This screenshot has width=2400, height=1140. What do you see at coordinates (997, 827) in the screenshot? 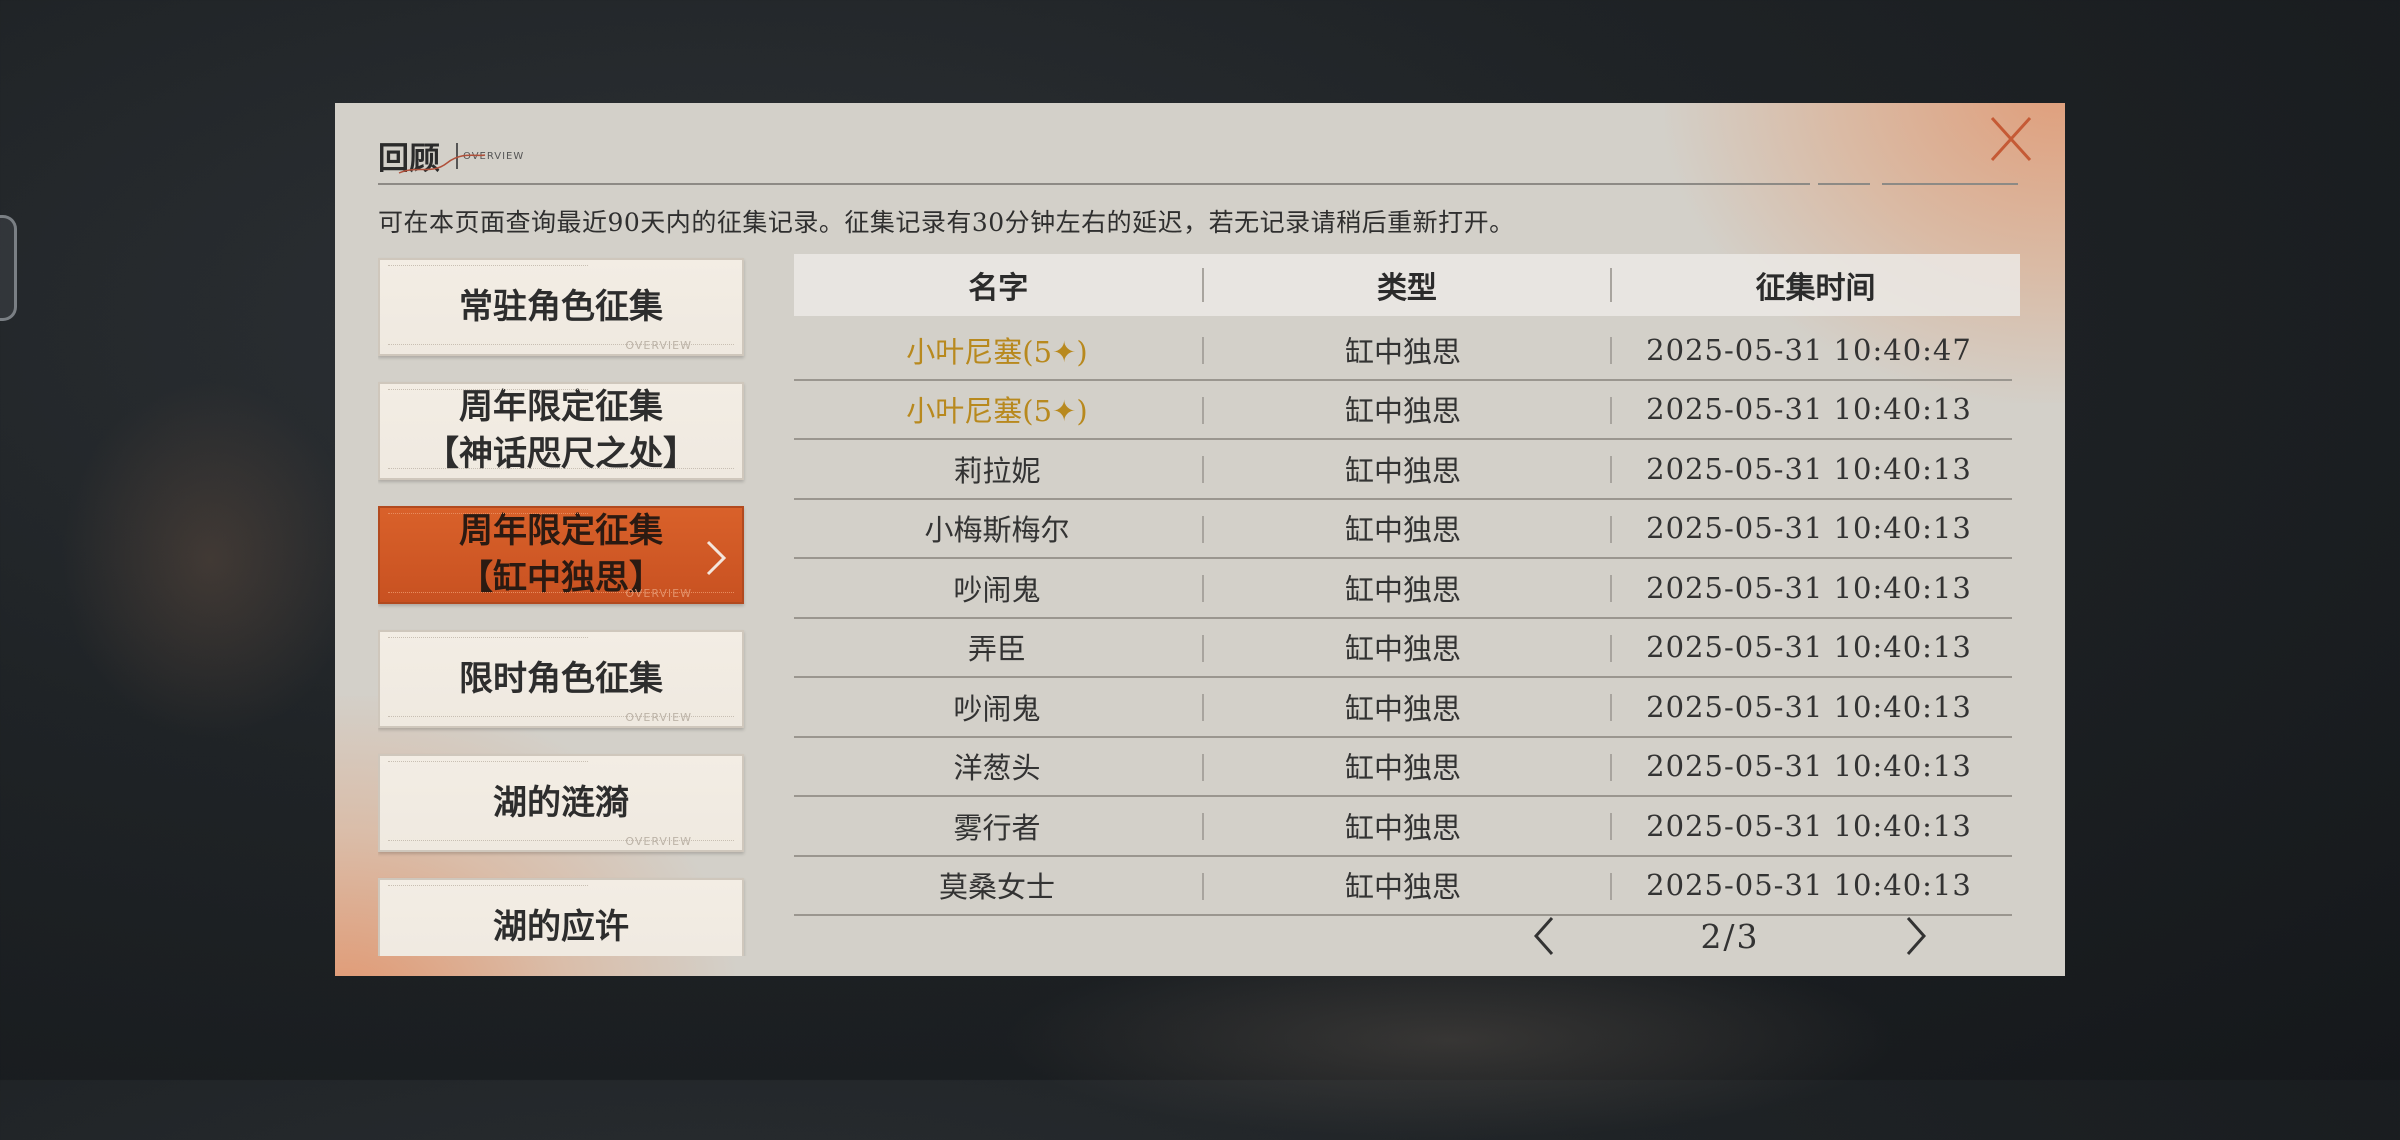
I see `record-name: 雾行者` at bounding box center [997, 827].